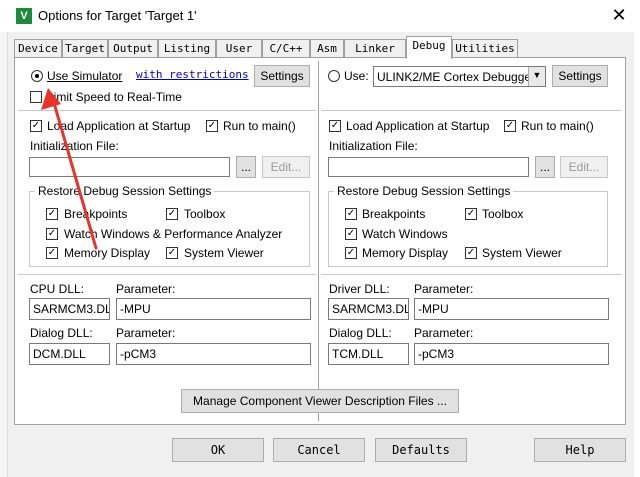 Image resolution: width=640 pixels, height=477 pixels. Describe the element at coordinates (69, 169) in the screenshot. I see `annotation-arrow-icon` at that location.